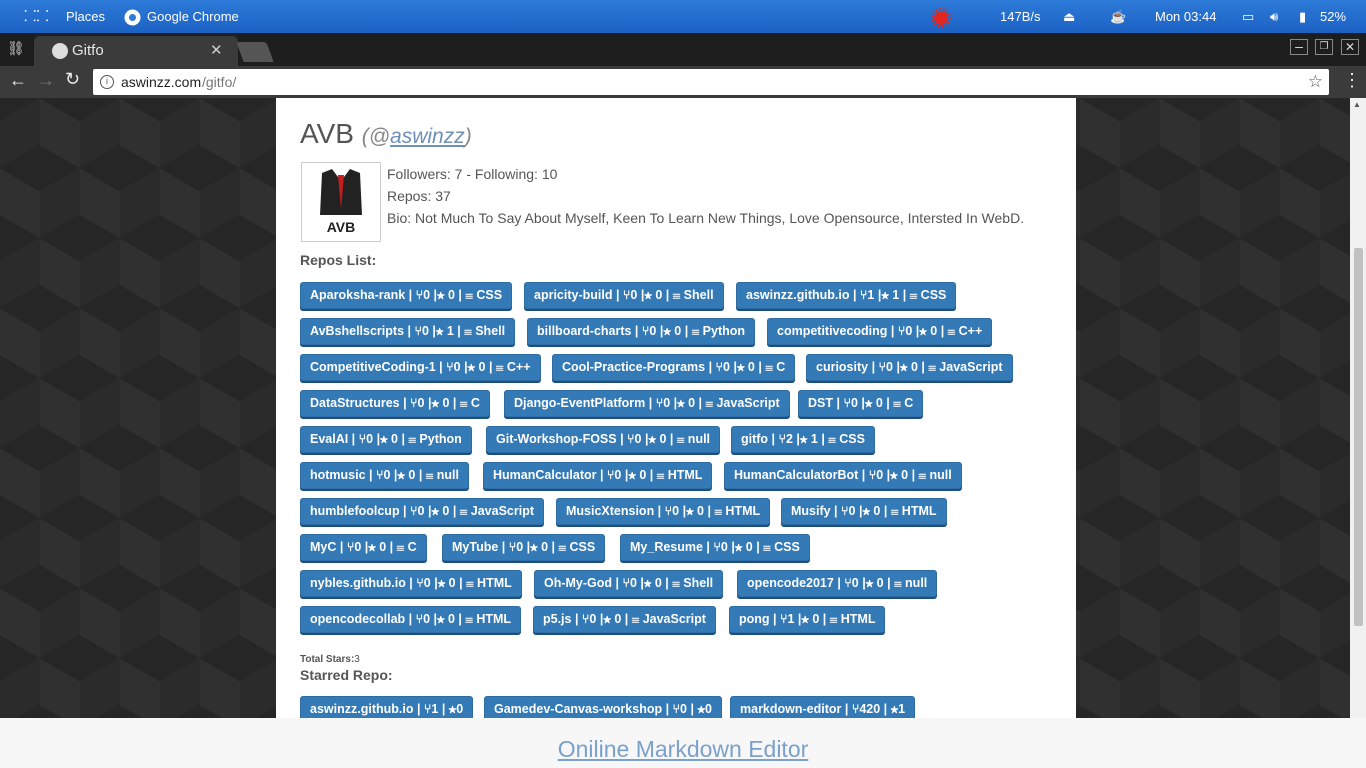 The width and height of the screenshot is (1366, 768). I want to click on avatar: AVB, so click(341, 202).